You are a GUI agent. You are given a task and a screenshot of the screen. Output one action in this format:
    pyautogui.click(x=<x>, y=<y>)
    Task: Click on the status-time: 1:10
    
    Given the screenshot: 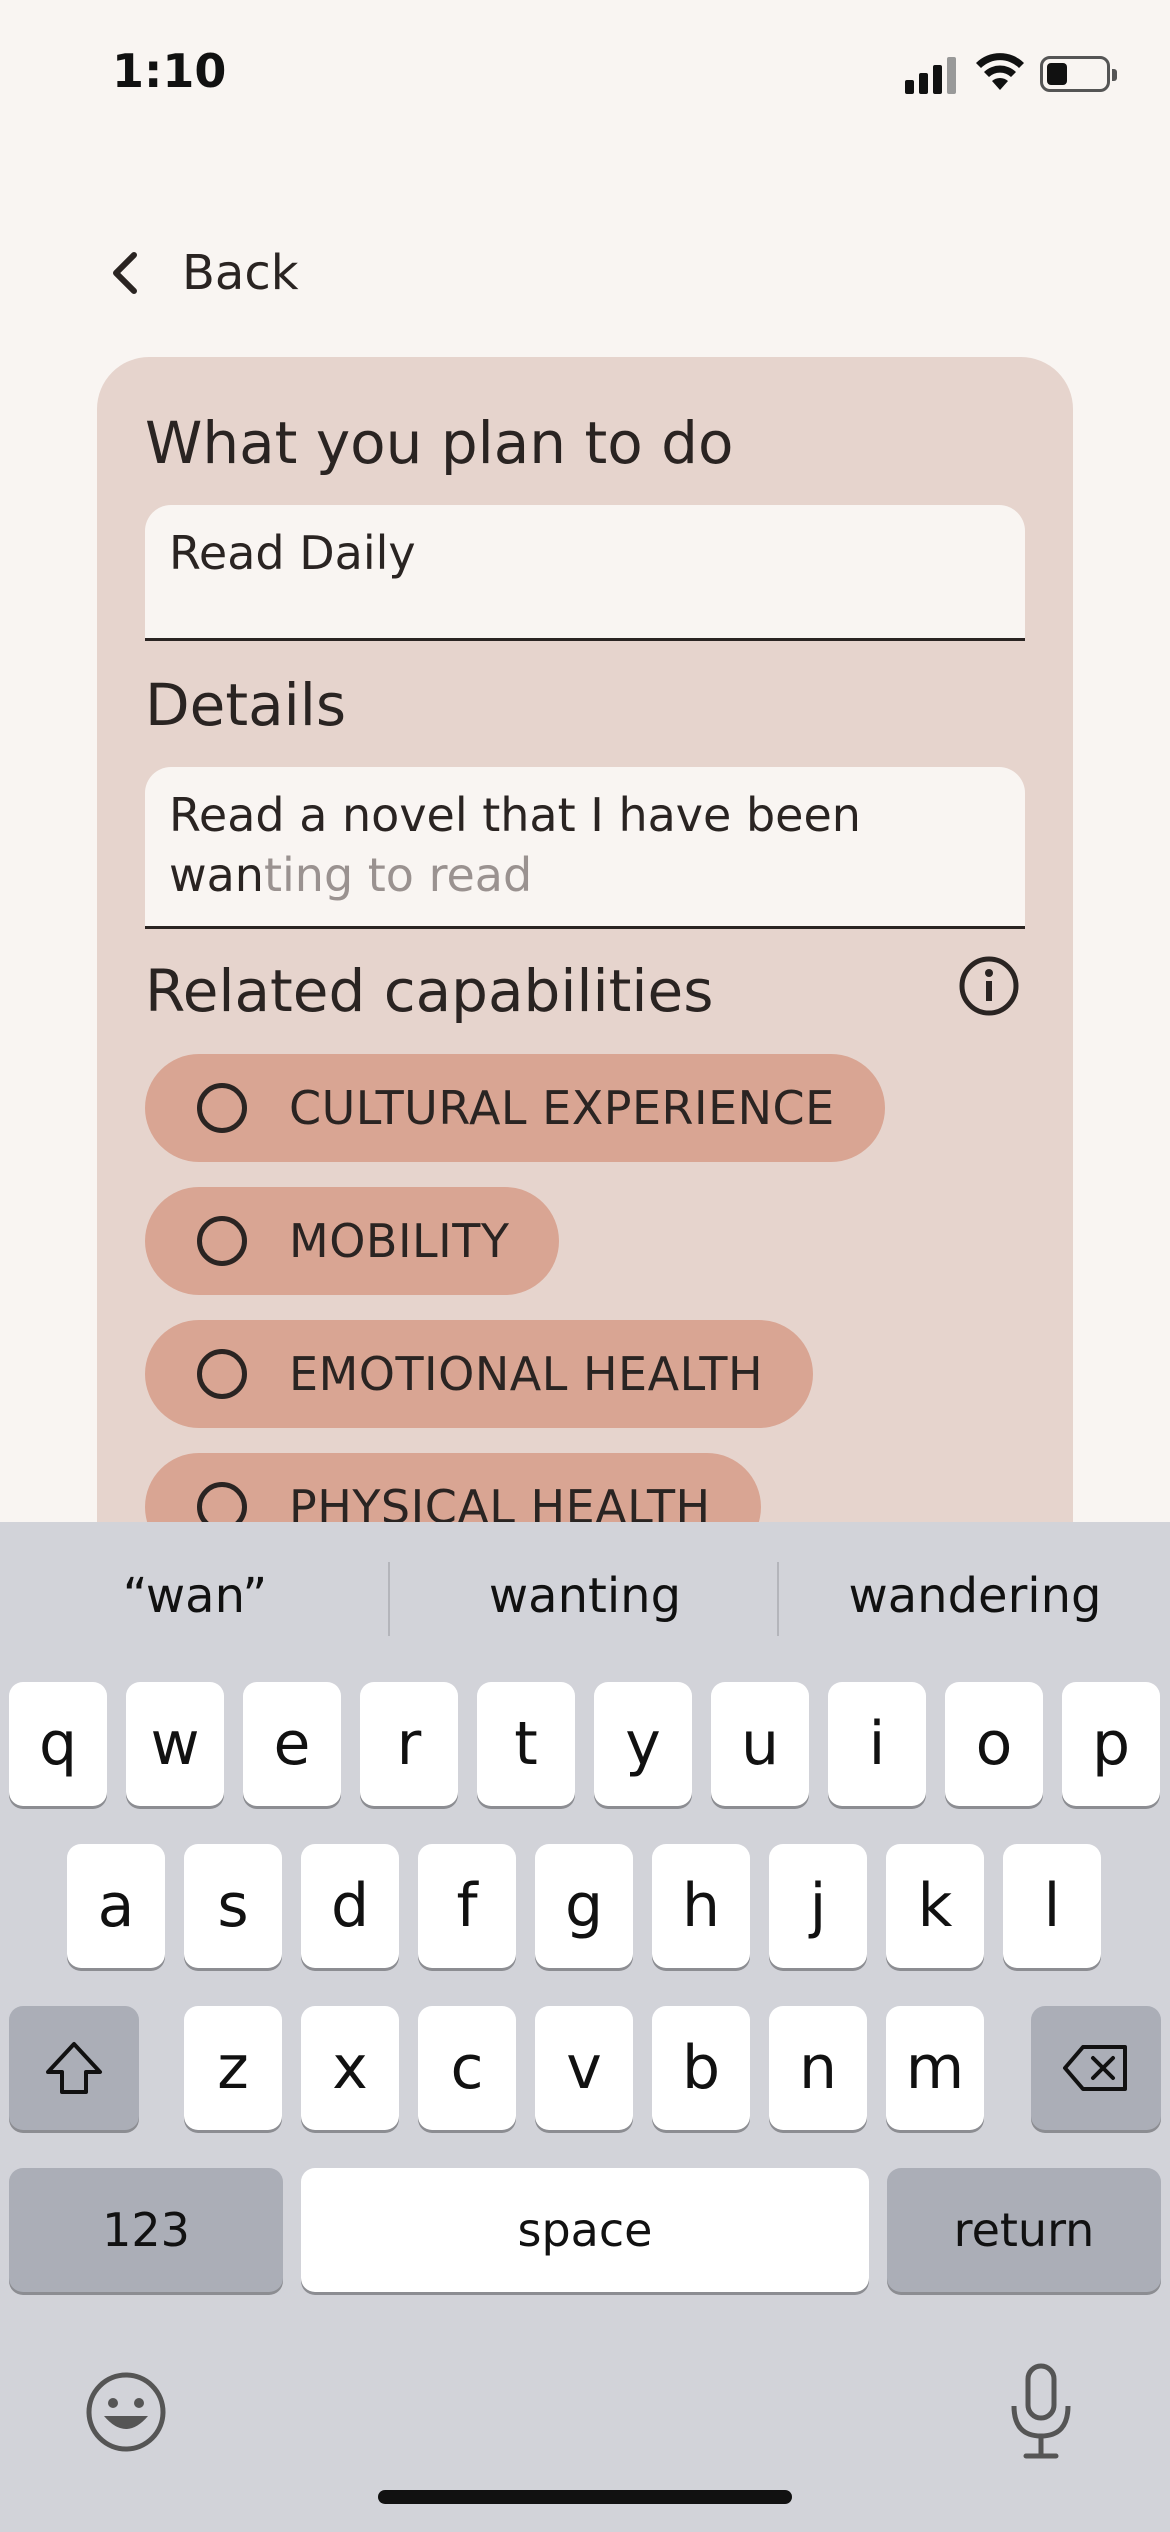 What is the action you would take?
    pyautogui.click(x=169, y=71)
    